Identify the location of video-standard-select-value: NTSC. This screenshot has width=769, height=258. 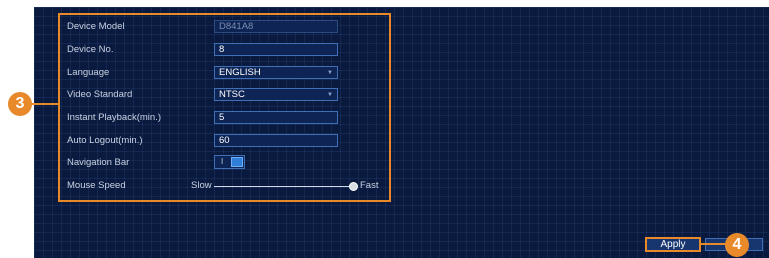
(232, 94).